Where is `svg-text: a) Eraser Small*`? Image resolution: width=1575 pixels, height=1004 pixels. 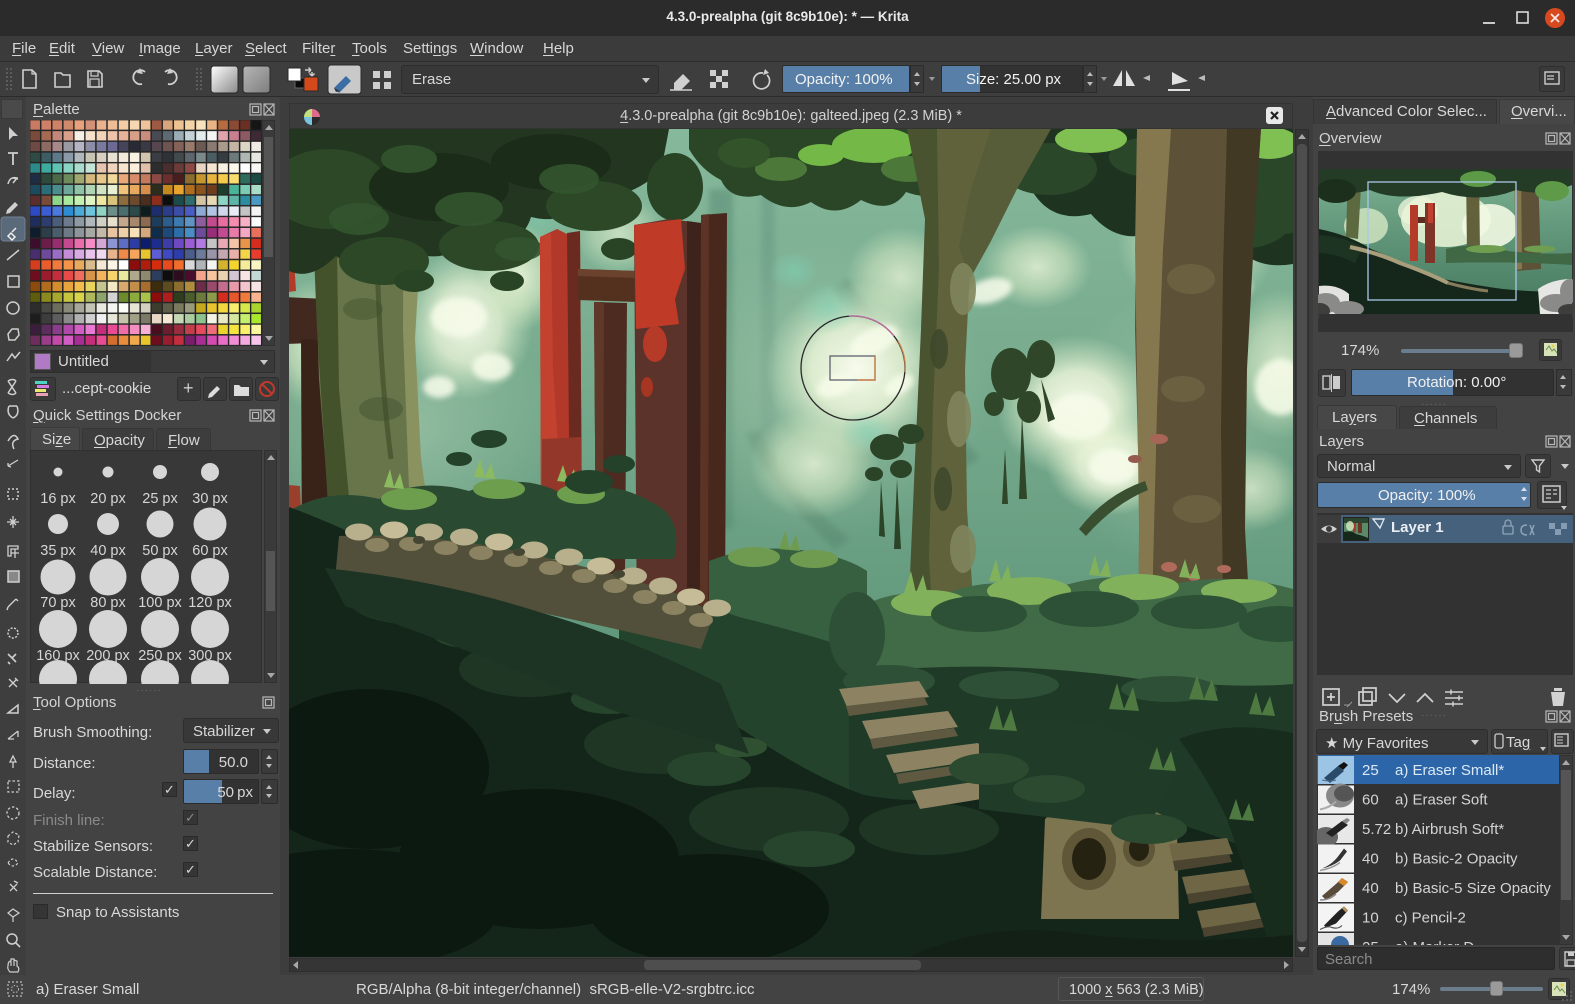 svg-text: a) Eraser Small* is located at coordinates (1449, 770).